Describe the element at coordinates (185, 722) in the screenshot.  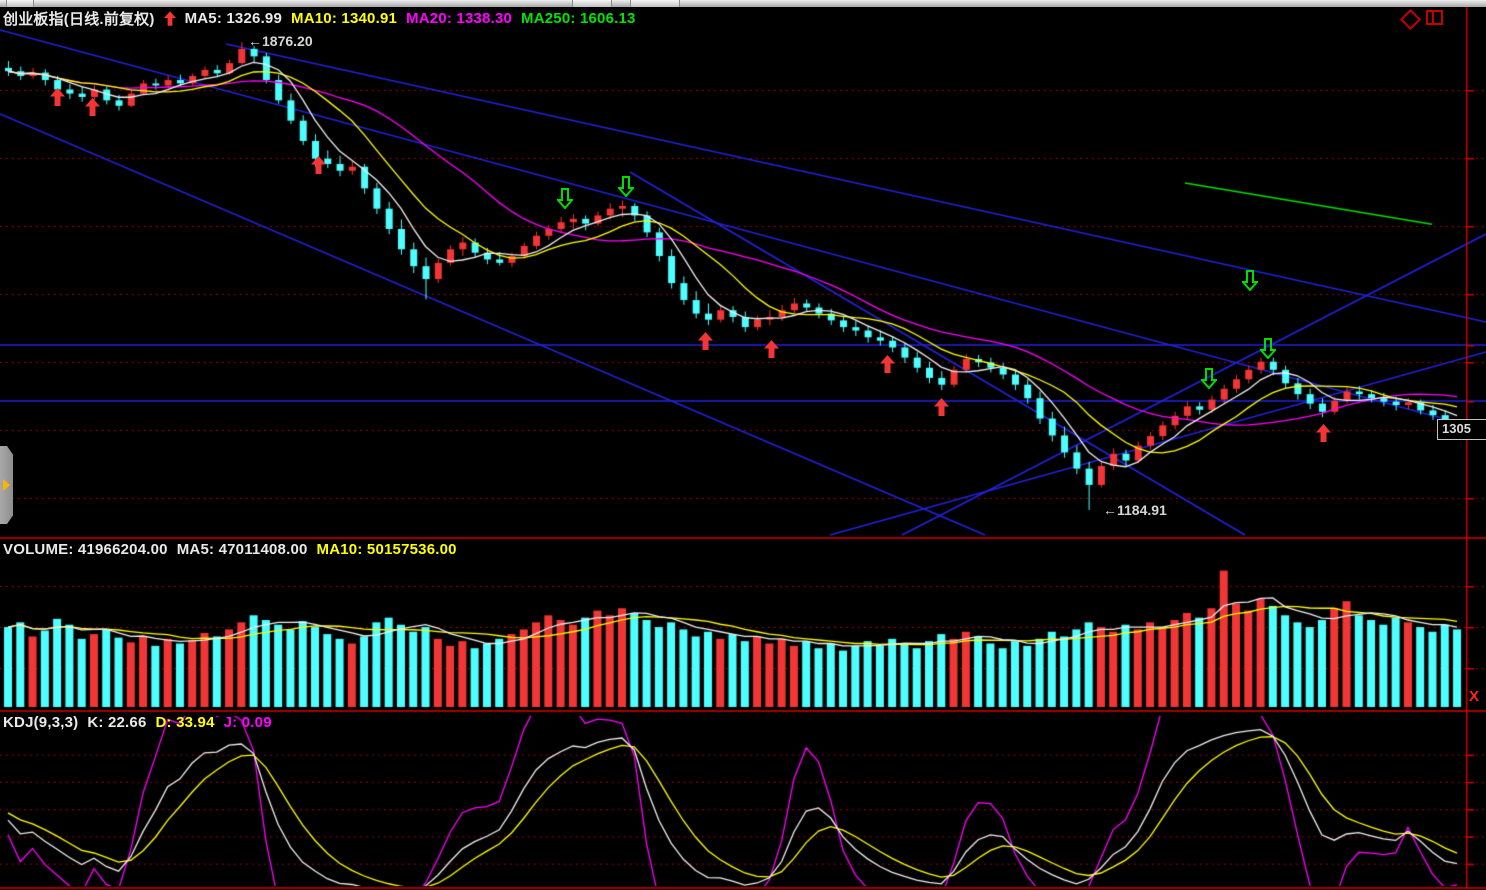
I see `kdj-d-readout: D: 33.94` at that location.